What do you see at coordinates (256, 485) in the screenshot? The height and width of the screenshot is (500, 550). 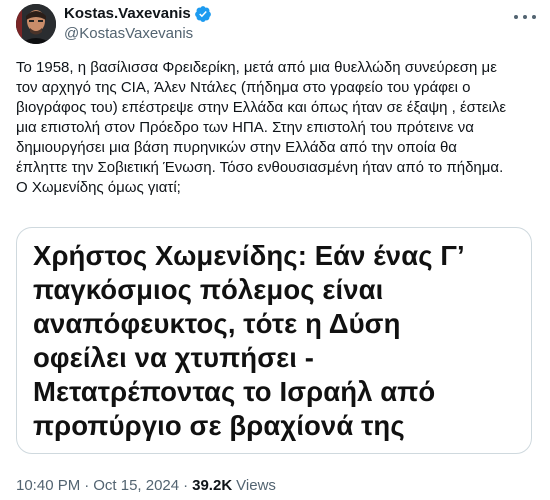 I see `views-label: Views` at bounding box center [256, 485].